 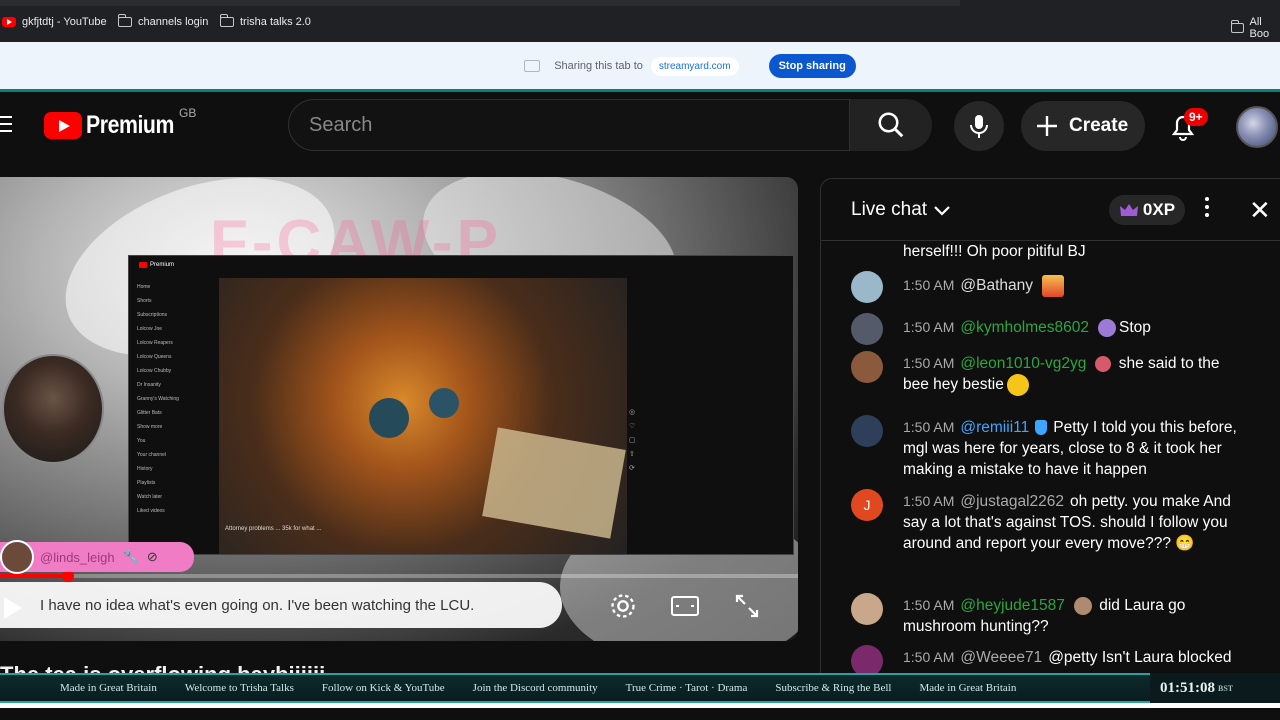 What do you see at coordinates (173, 22) in the screenshot?
I see `bookmark-label: channels login` at bounding box center [173, 22].